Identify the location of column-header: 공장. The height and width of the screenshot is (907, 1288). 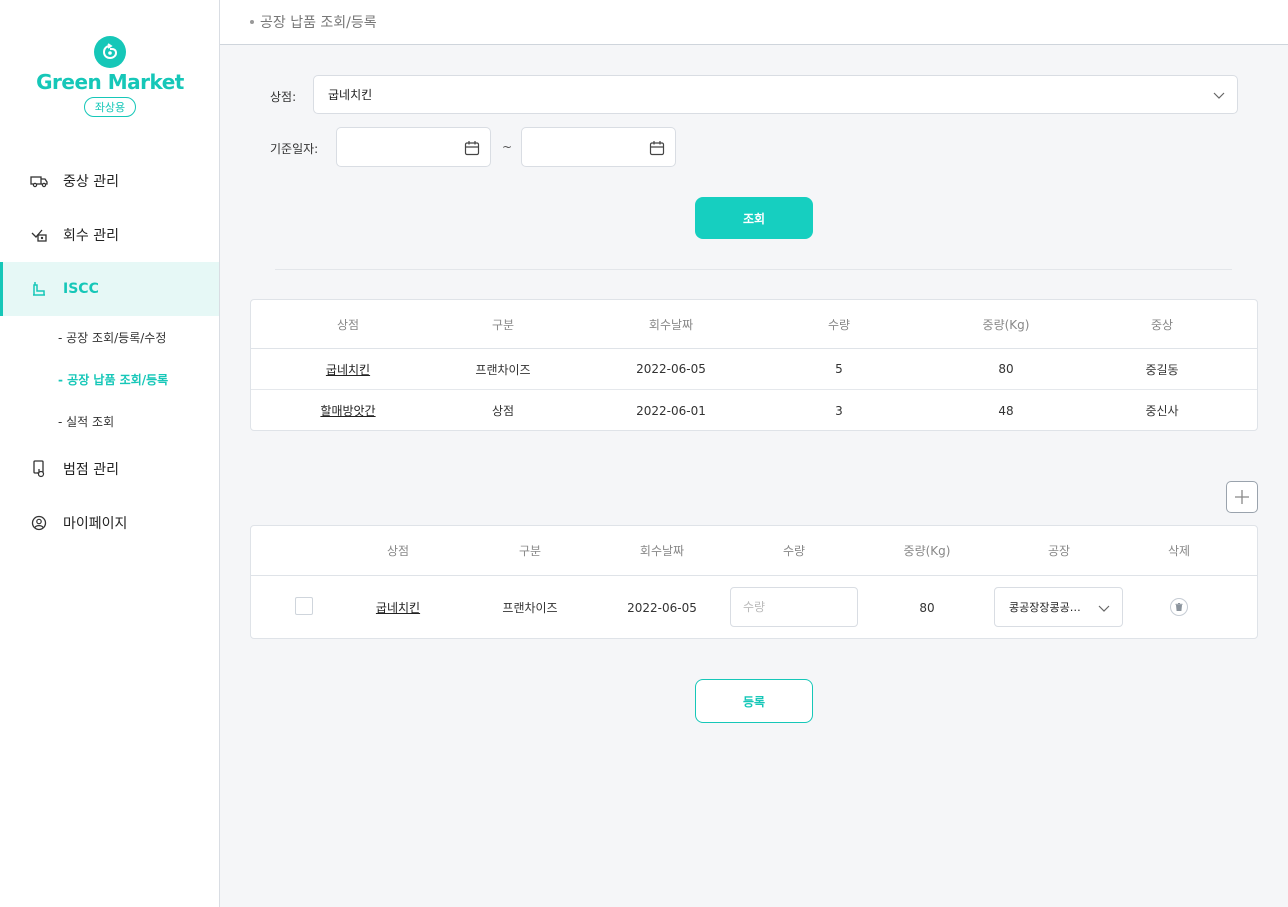
(1059, 551).